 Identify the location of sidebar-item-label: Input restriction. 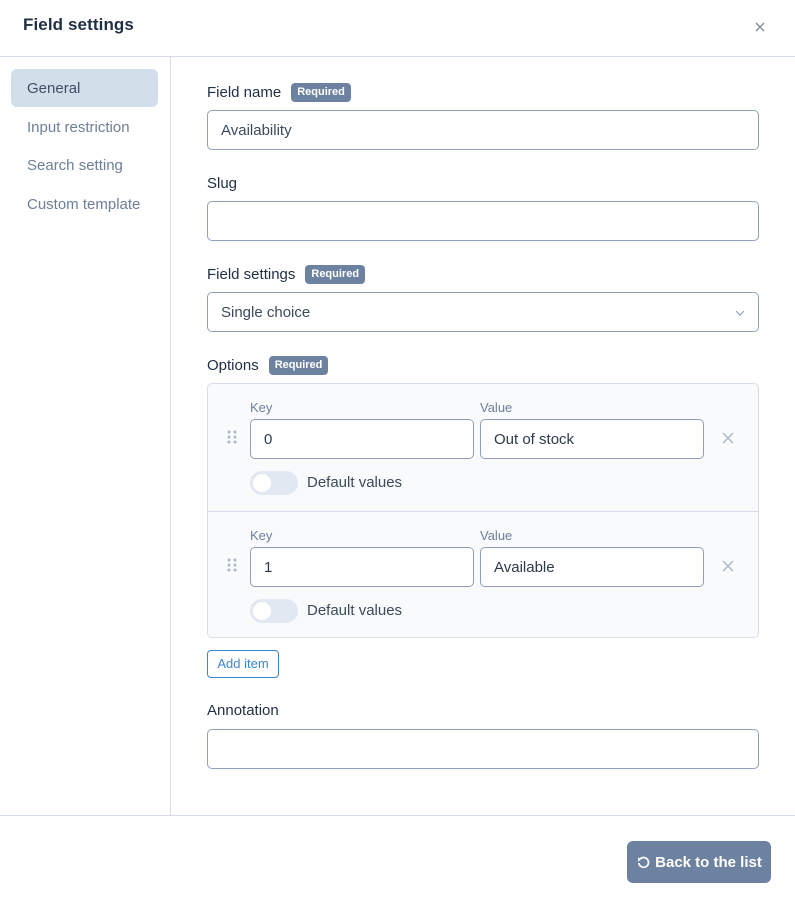
(78, 127).